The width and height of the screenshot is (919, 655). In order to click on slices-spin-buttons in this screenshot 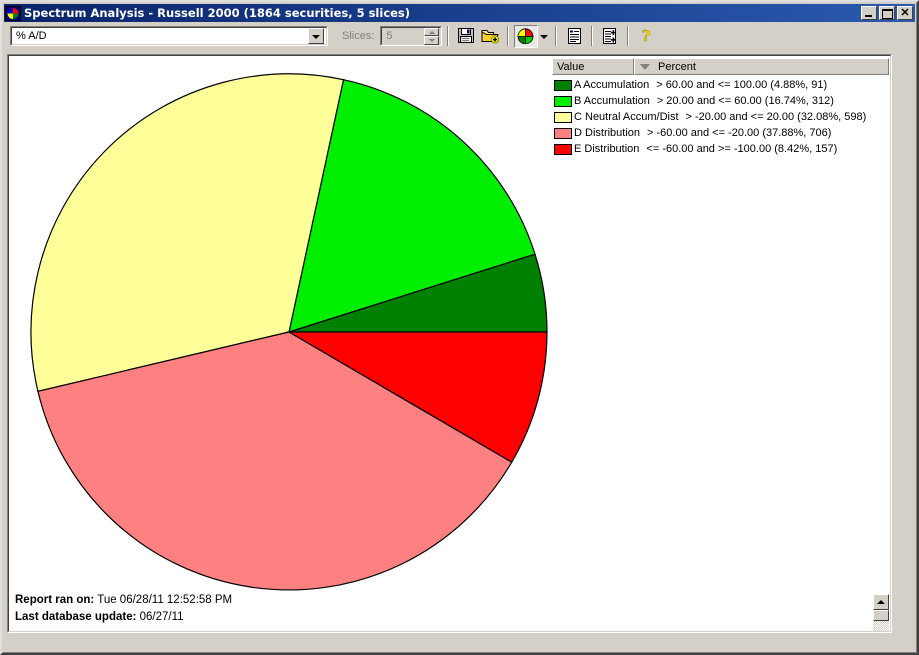, I will do `click(432, 36)`.